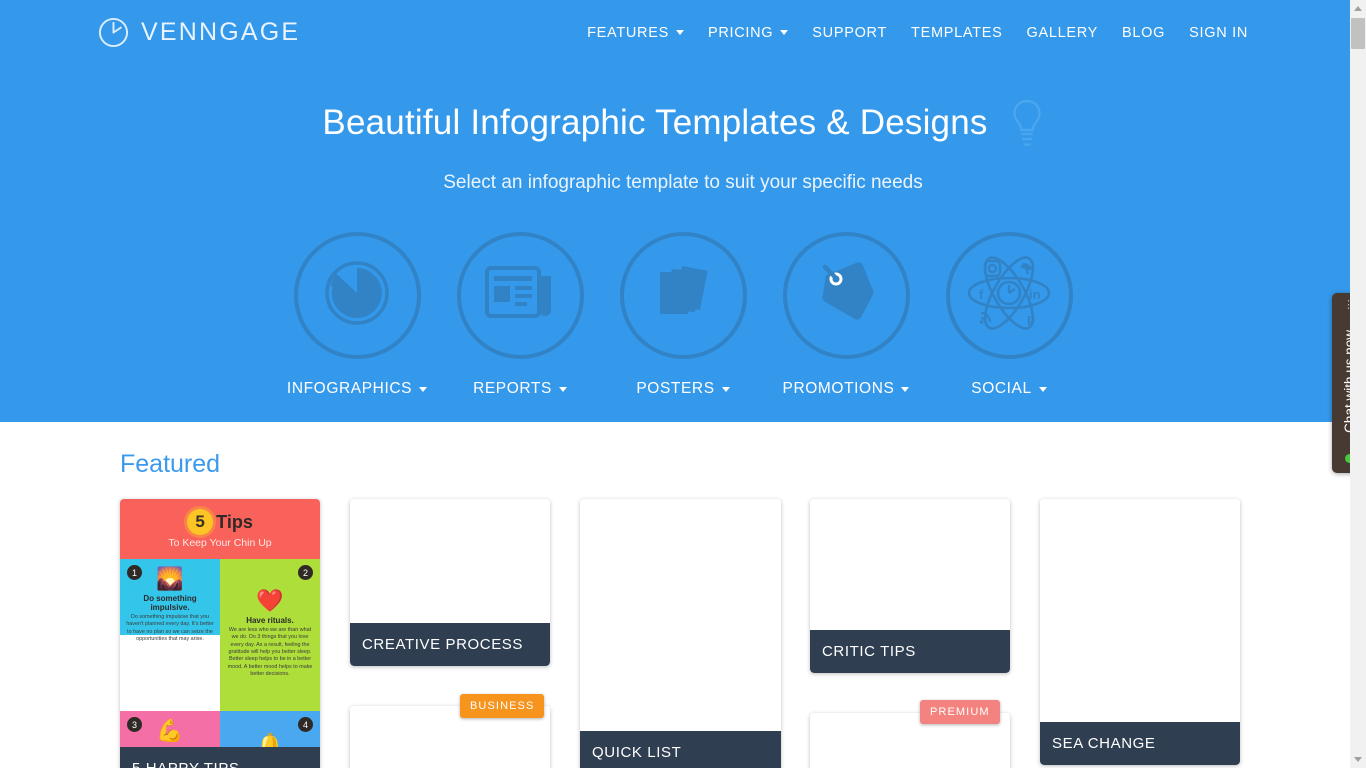 This screenshot has height=768, width=1366. I want to click on nav-item-gallery: GALLERY, so click(1062, 33).